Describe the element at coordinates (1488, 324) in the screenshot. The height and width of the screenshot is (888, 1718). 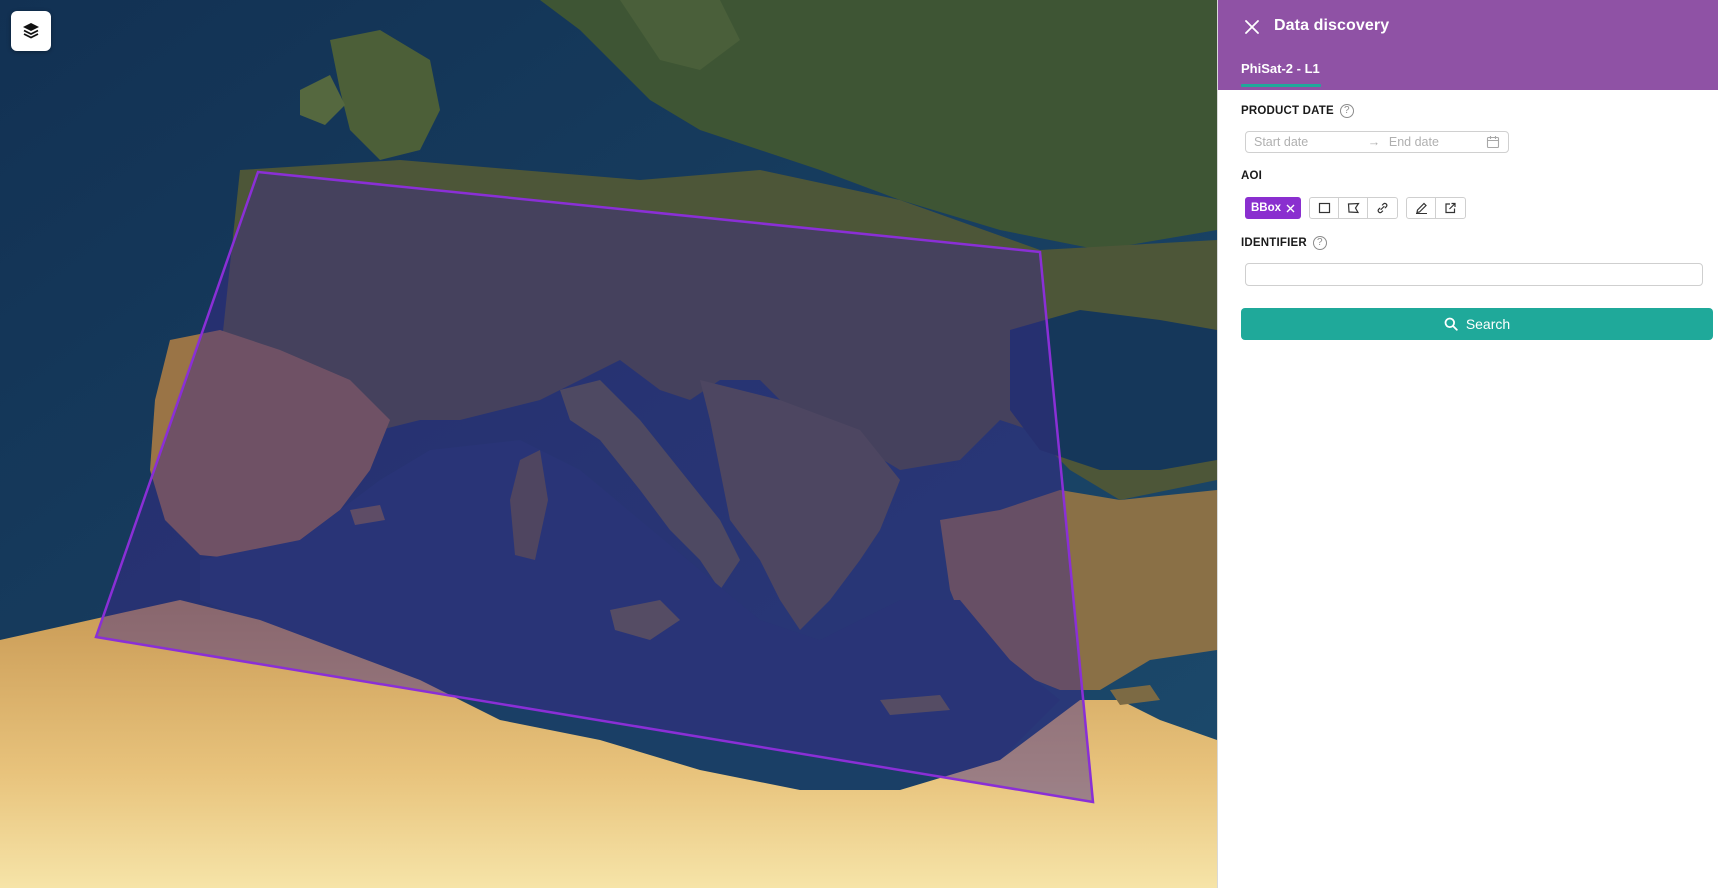
I see `search-button-label: Search` at that location.